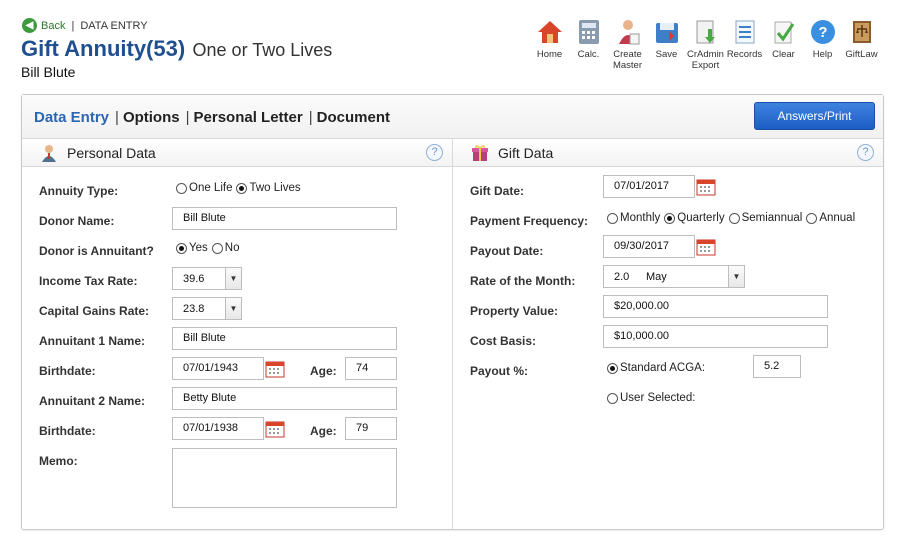 The width and height of the screenshot is (905, 551). Describe the element at coordinates (71, 117) in the screenshot. I see `tab-data-entry: Data Entry` at that location.